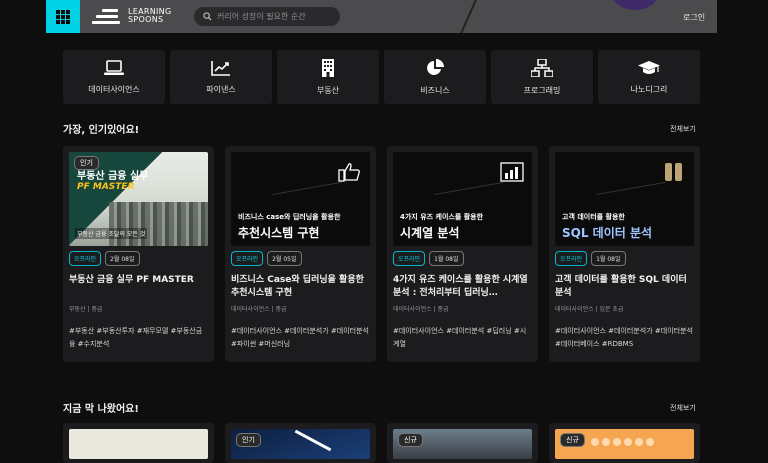 The height and width of the screenshot is (463, 768). What do you see at coordinates (607, 233) in the screenshot?
I see `thumbnail-headline: SQL 데이터 분석` at bounding box center [607, 233].